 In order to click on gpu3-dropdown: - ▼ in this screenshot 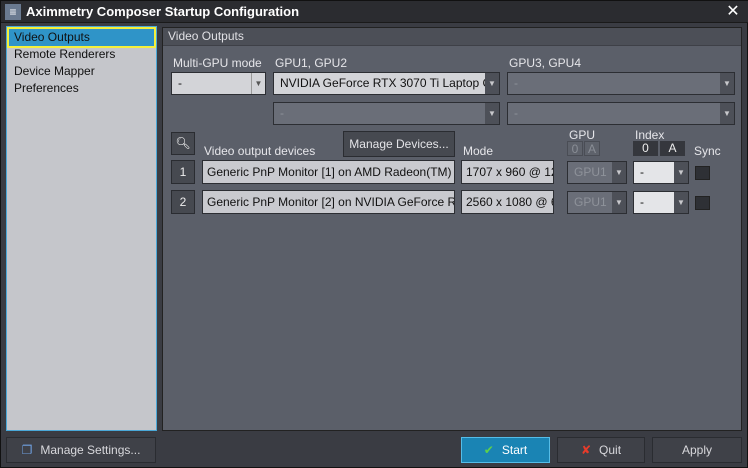, I will do `click(621, 83)`.